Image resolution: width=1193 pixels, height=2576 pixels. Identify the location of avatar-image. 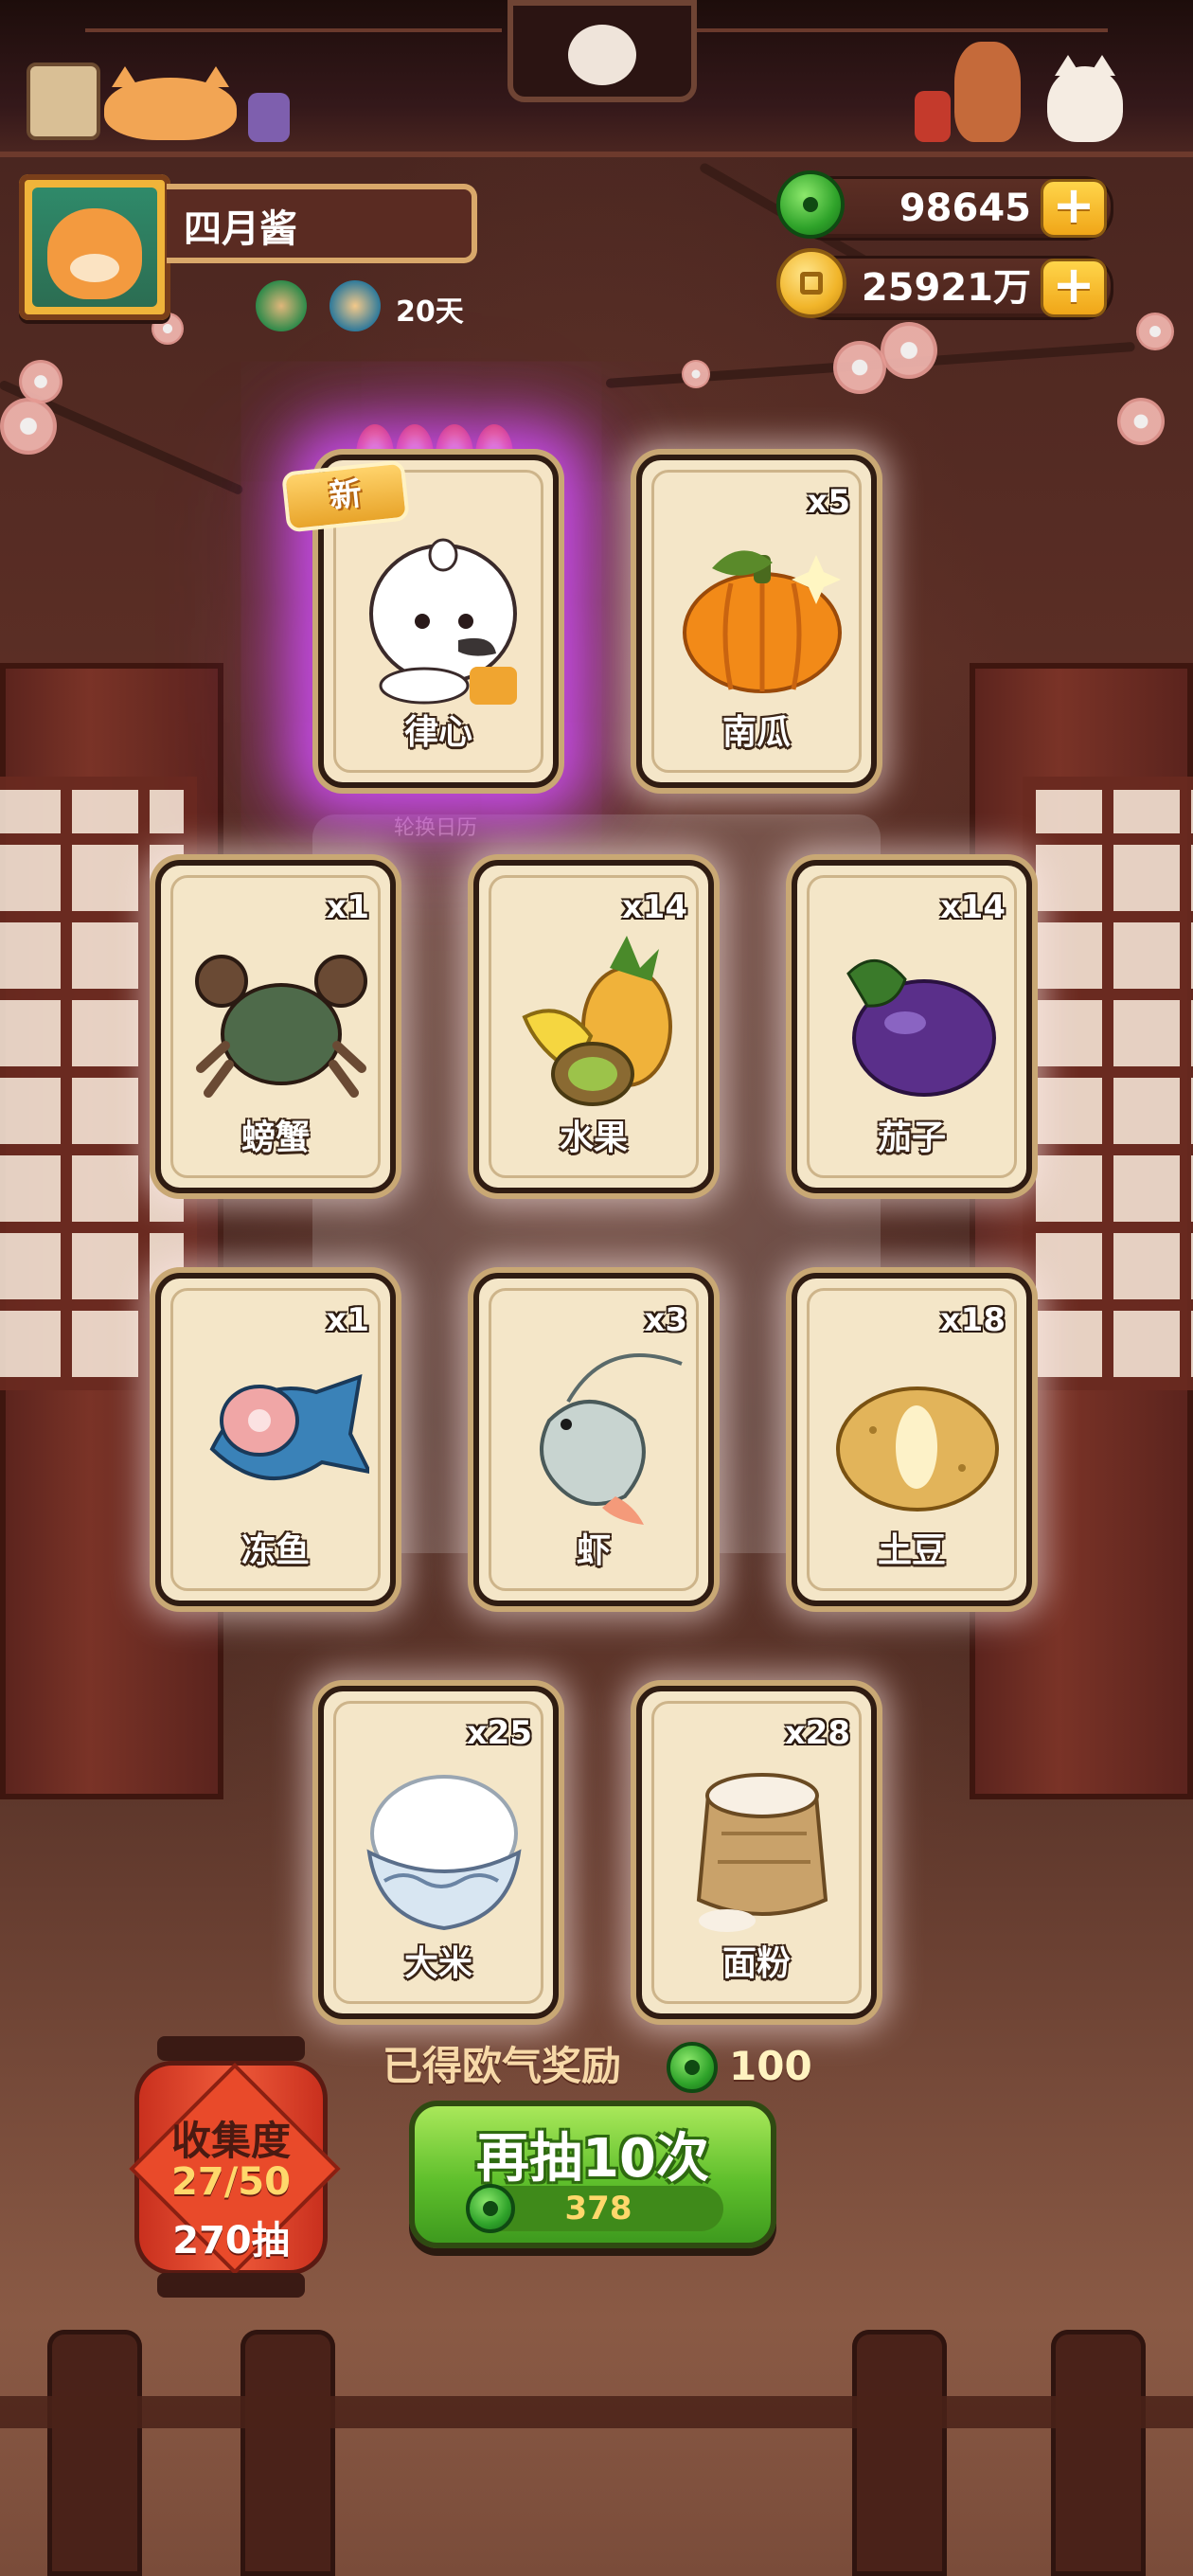
(94, 247).